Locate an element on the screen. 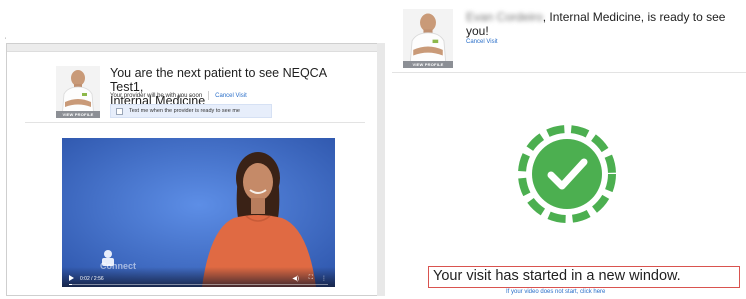  more-options-icon: ⋮ is located at coordinates (324, 278).